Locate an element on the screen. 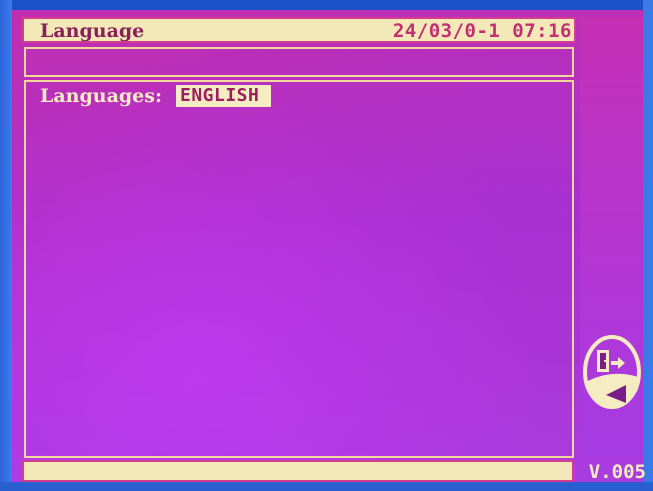  title-bar: Language 24/03/0-1 07:16 is located at coordinates (299, 30).